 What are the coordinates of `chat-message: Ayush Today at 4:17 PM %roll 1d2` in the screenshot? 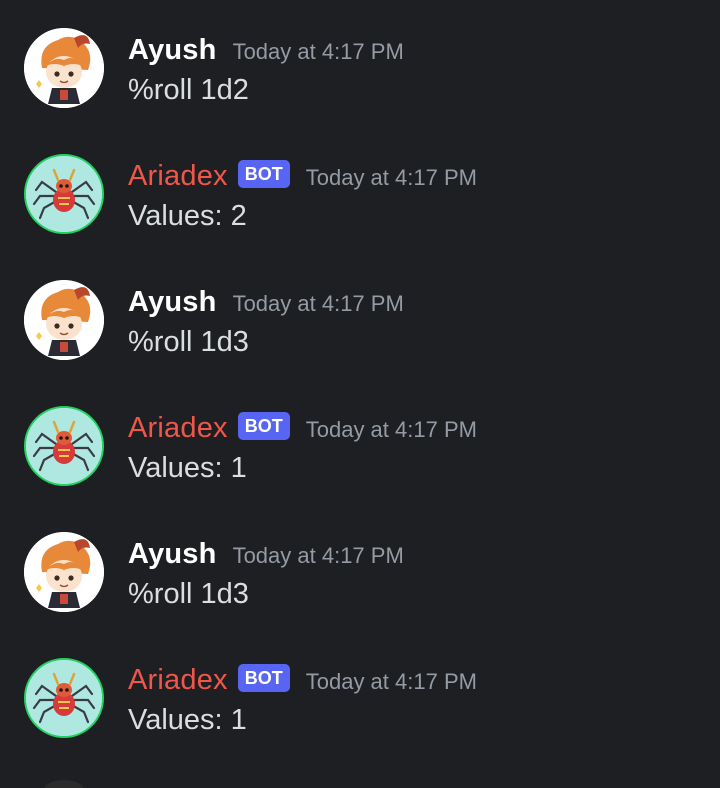 It's located at (360, 55).